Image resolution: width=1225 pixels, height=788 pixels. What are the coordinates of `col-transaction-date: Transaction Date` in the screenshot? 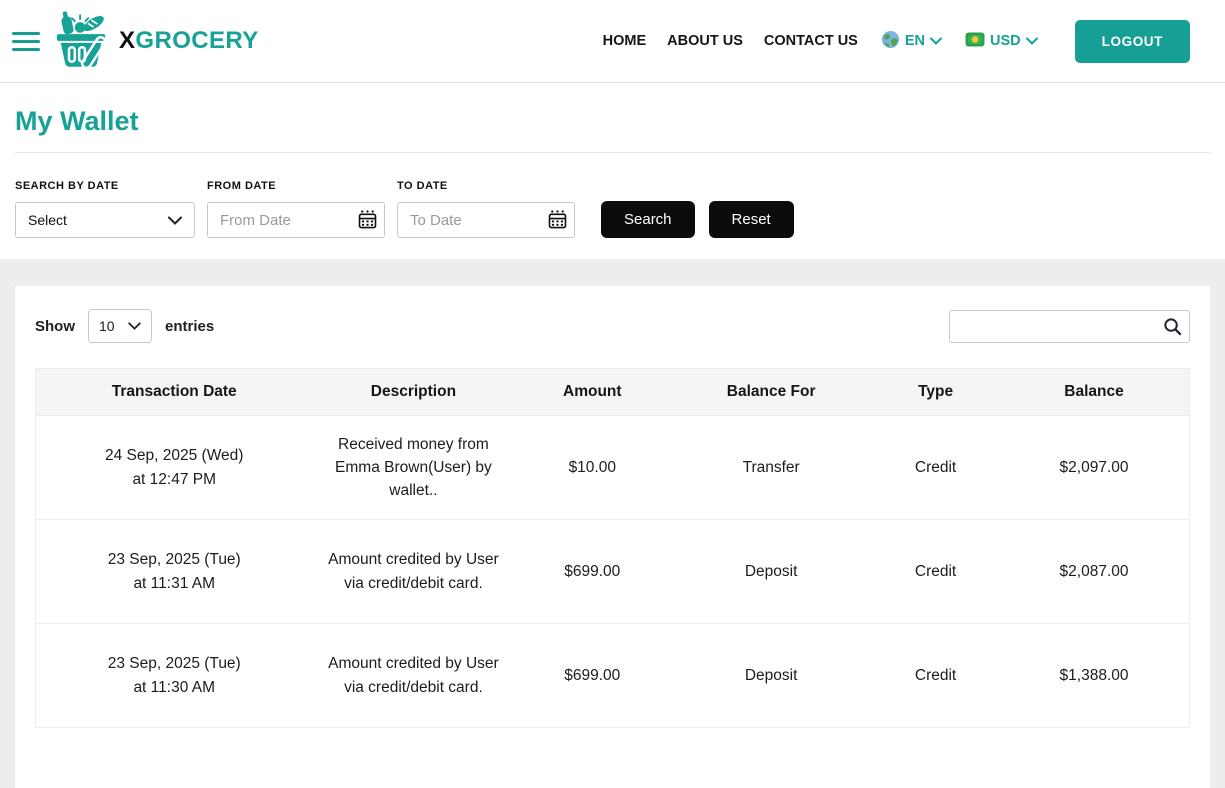 It's located at (174, 392).